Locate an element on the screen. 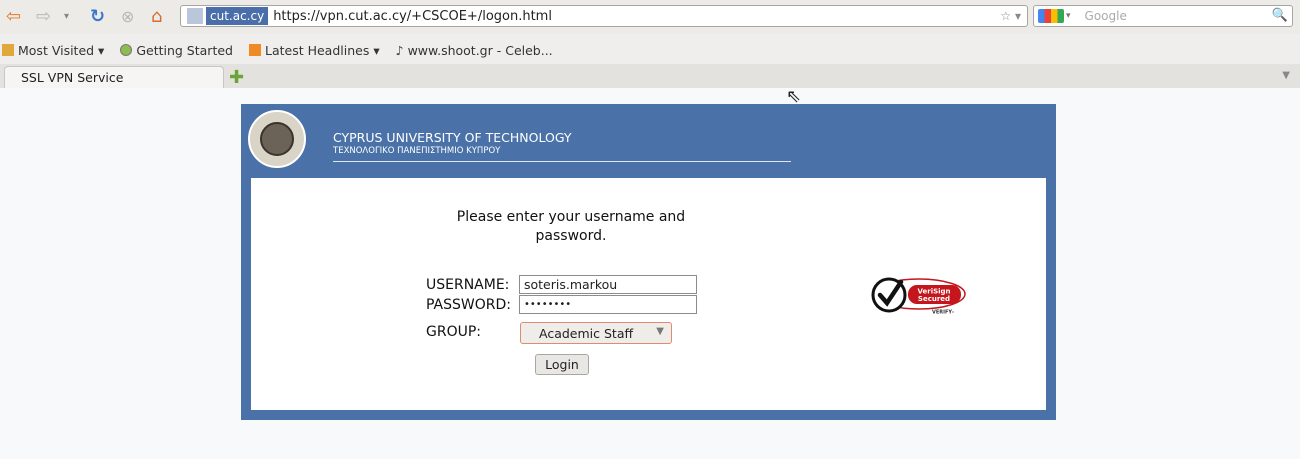  list-tabs-icon: ▼ is located at coordinates (1286, 75).